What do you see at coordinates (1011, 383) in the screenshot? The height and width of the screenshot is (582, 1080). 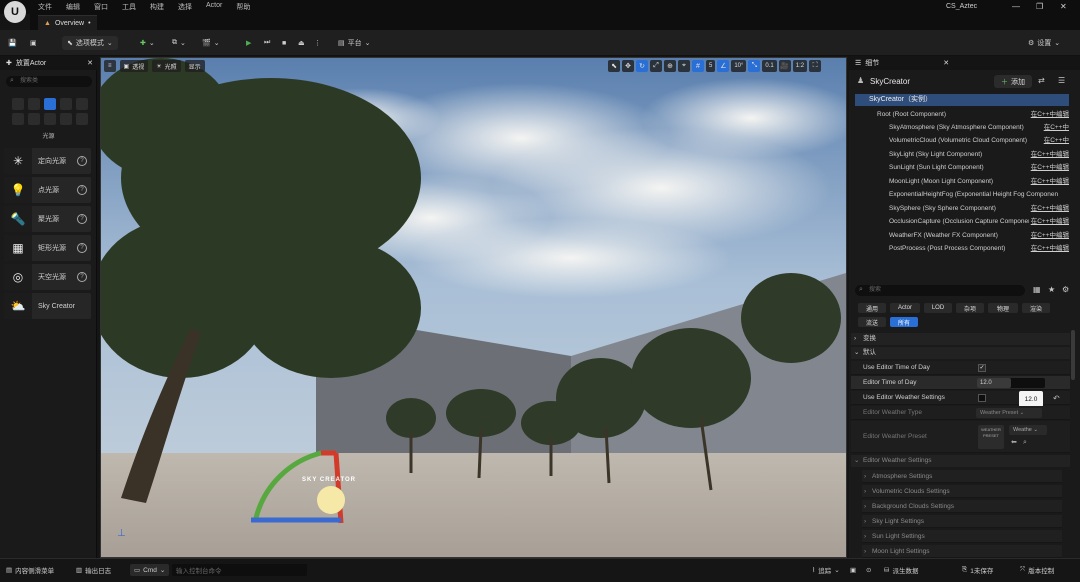 I see `time-of-day-slider: 12.0` at bounding box center [1011, 383].